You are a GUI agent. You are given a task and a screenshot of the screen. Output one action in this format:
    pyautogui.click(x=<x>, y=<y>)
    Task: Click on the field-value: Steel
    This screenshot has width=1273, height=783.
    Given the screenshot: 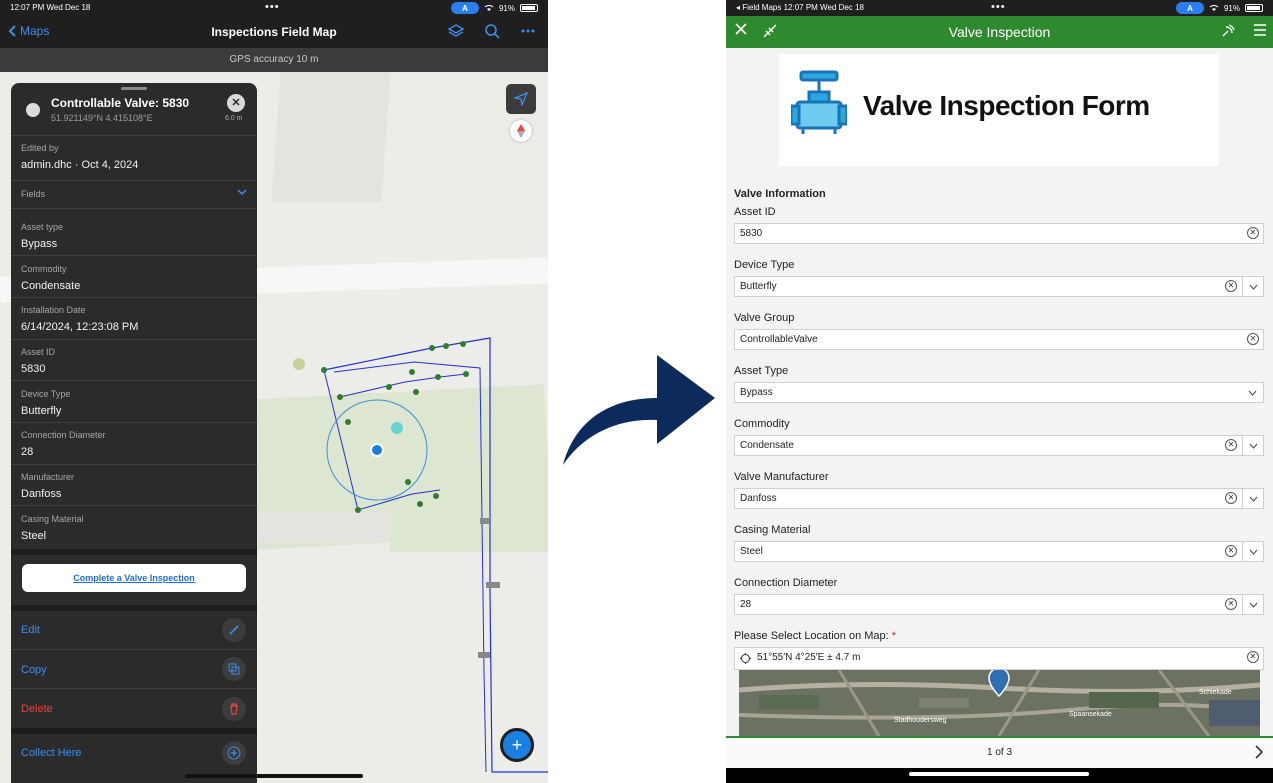 What is the action you would take?
    pyautogui.click(x=34, y=536)
    